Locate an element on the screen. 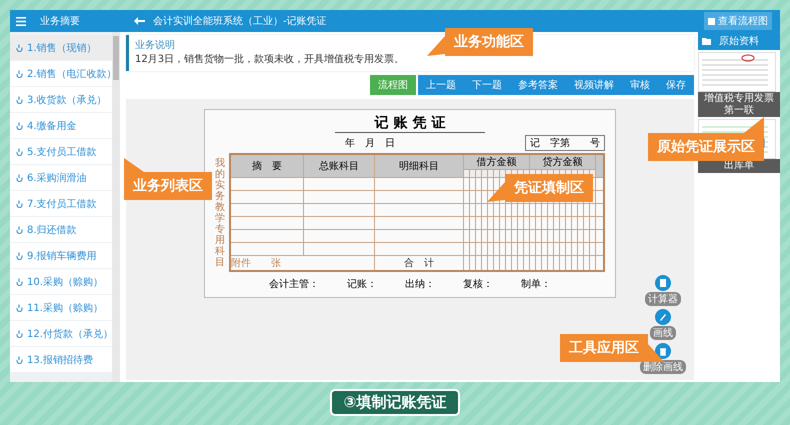 Image resolution: width=790 pixels, height=425 pixels. pencil-icon is located at coordinates (663, 317).